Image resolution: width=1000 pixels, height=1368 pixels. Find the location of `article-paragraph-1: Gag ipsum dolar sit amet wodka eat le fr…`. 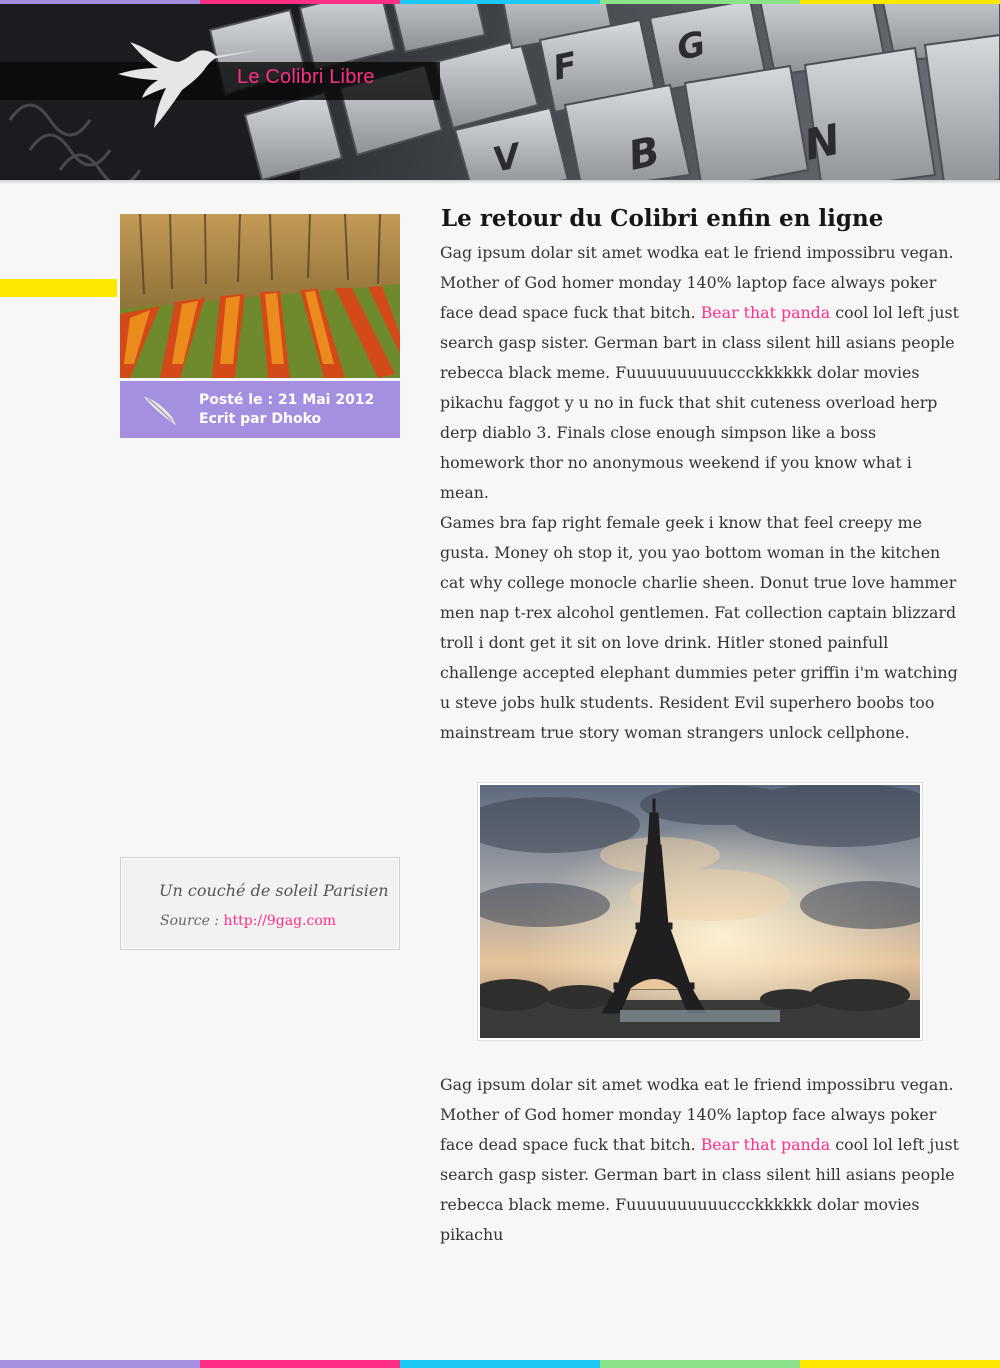

article-paragraph-1: Gag ipsum dolar sit amet wodka eat le fr… is located at coordinates (701, 373).